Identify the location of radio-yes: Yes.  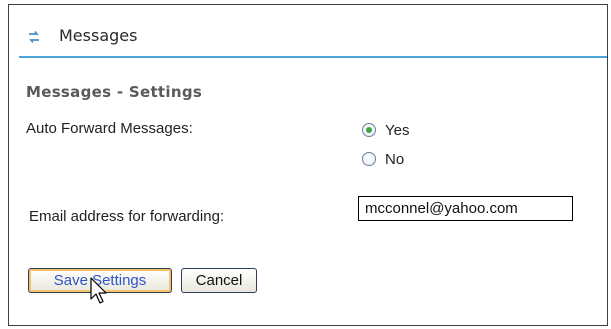
(385, 130).